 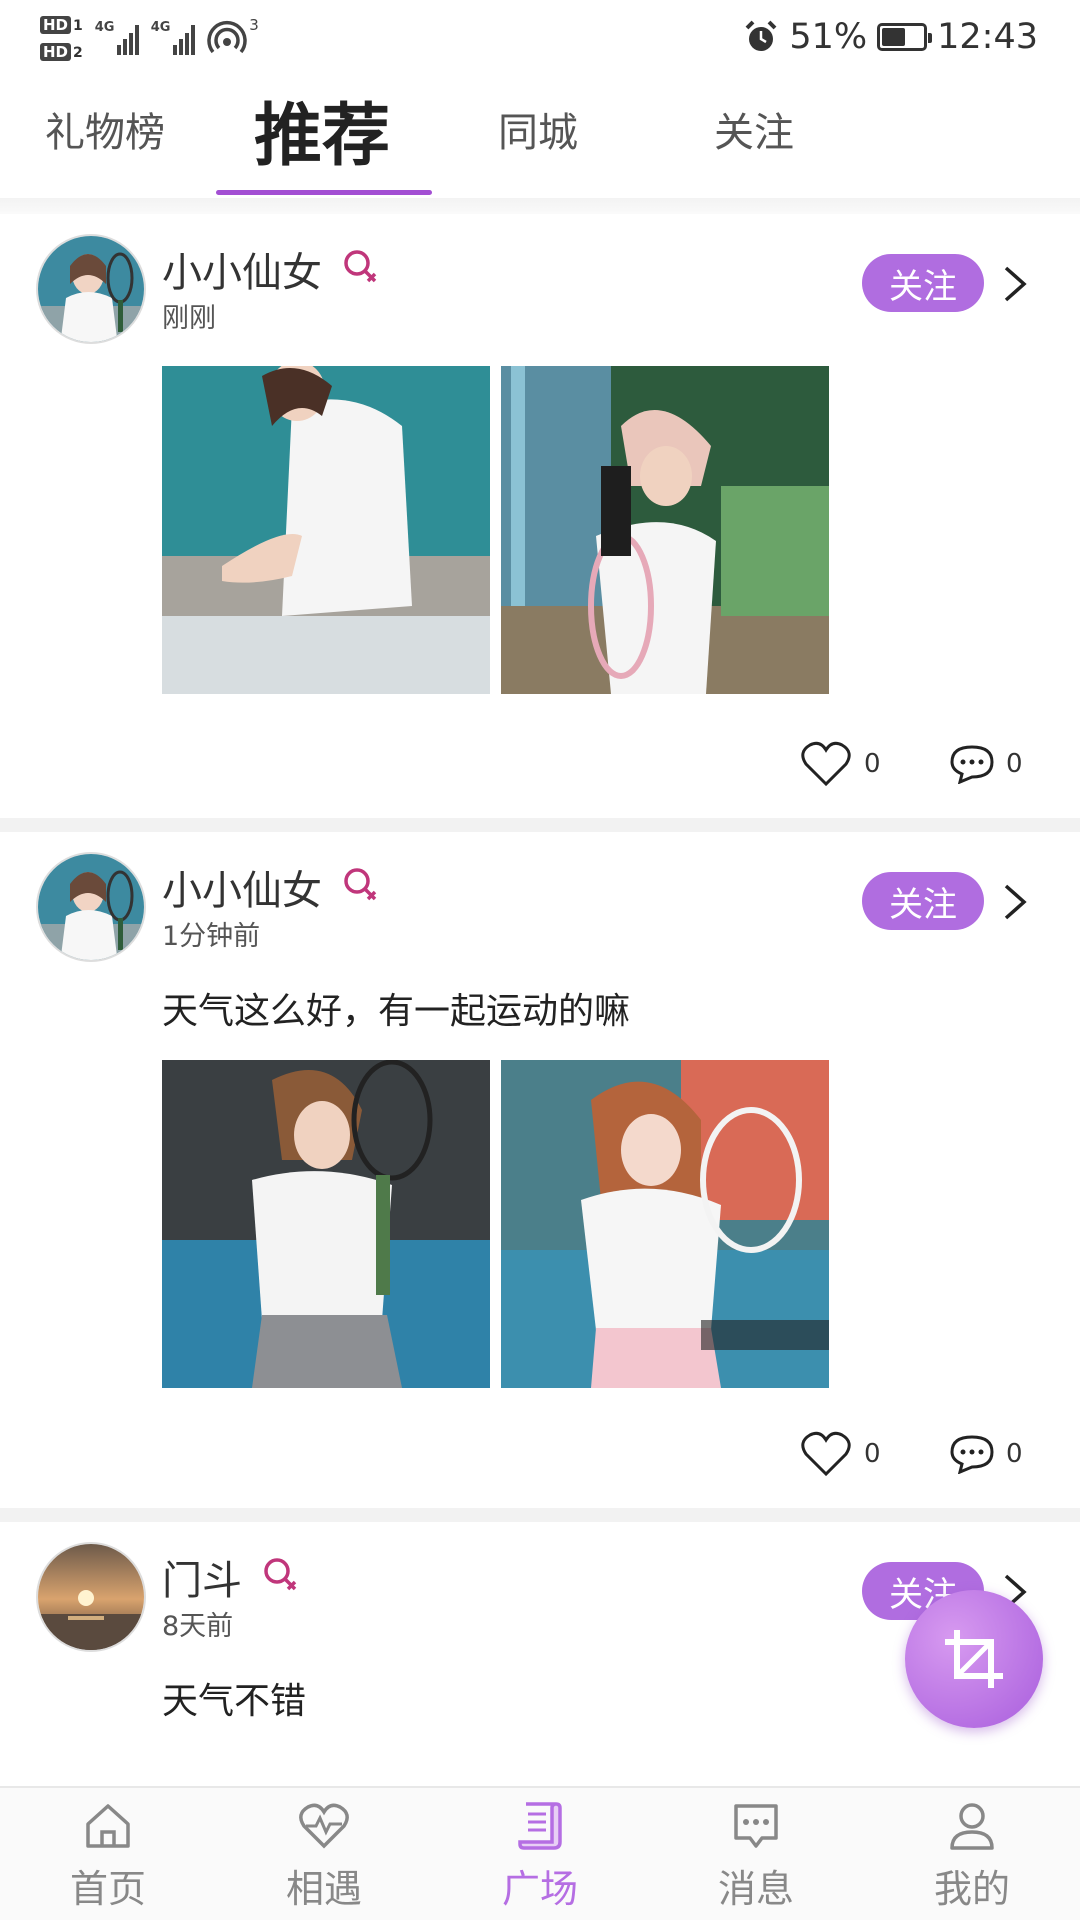 I want to click on post-time: 8天前, so click(x=198, y=1626).